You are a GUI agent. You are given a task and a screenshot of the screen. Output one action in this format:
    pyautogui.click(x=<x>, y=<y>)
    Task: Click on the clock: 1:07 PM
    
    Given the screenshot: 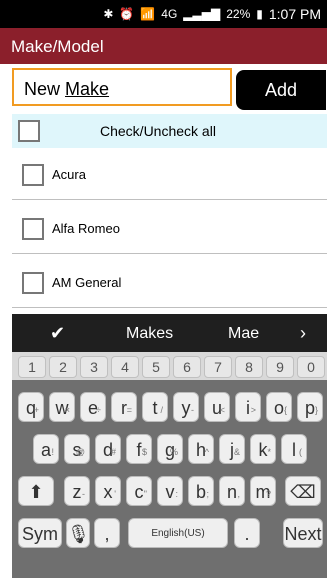 What is the action you would take?
    pyautogui.click(x=294, y=14)
    